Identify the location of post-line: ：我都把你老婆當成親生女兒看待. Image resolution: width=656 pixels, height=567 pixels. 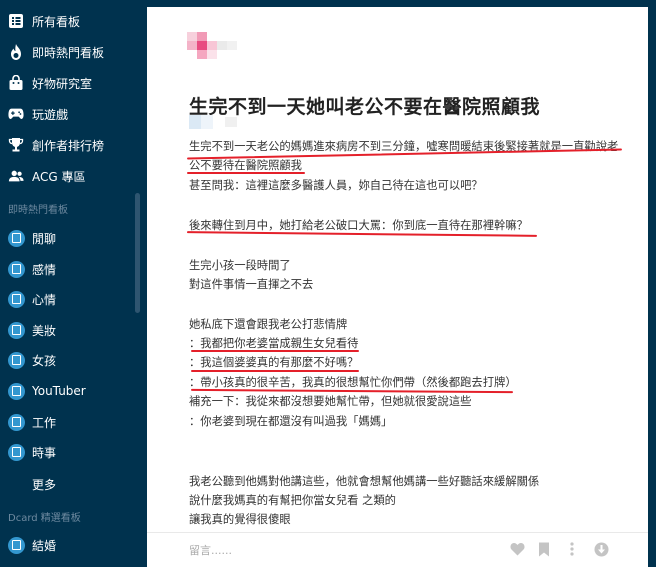
(274, 343).